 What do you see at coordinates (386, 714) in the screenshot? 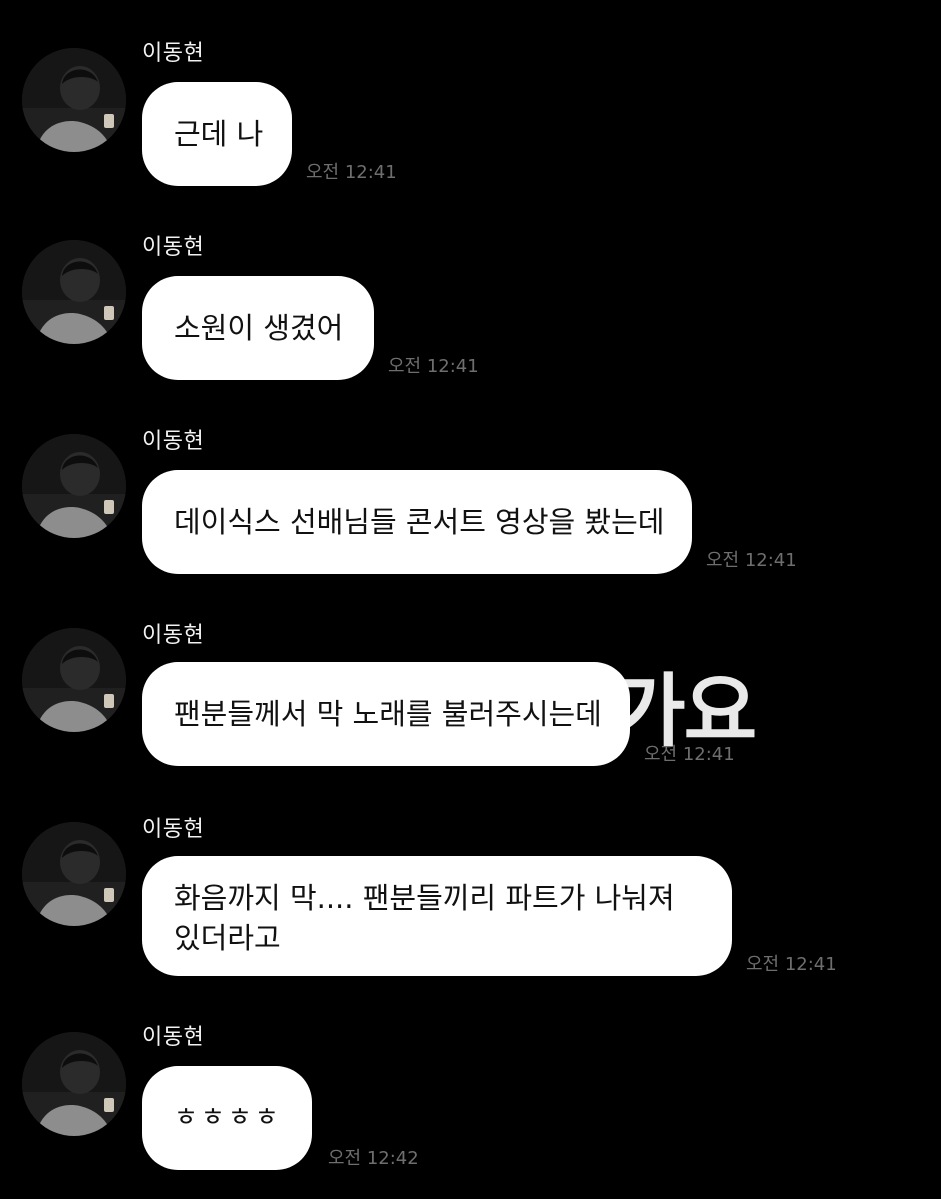
I see `message-bubble: 팬분들께서 막 노래를 불러주시는데` at bounding box center [386, 714].